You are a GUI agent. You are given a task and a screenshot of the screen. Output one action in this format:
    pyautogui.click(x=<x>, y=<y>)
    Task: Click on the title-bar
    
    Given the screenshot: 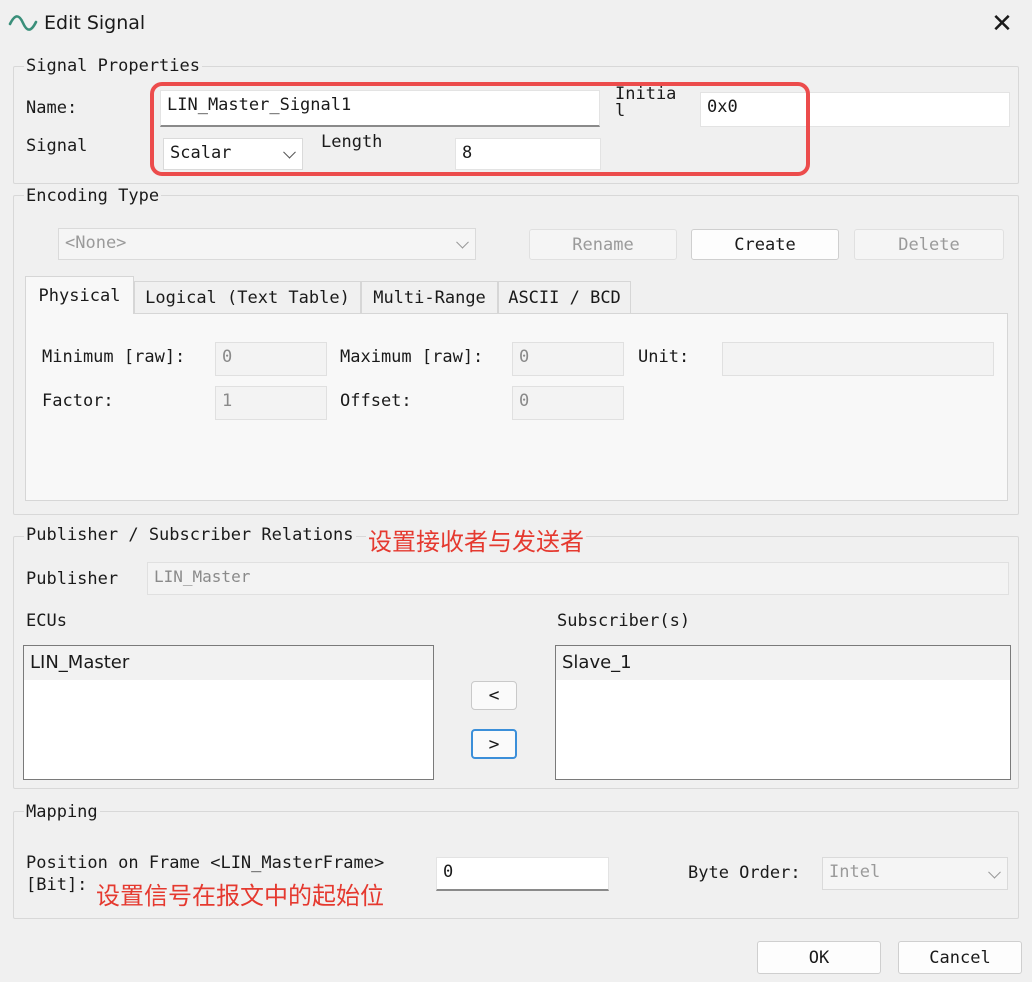 What is the action you would take?
    pyautogui.click(x=516, y=24)
    